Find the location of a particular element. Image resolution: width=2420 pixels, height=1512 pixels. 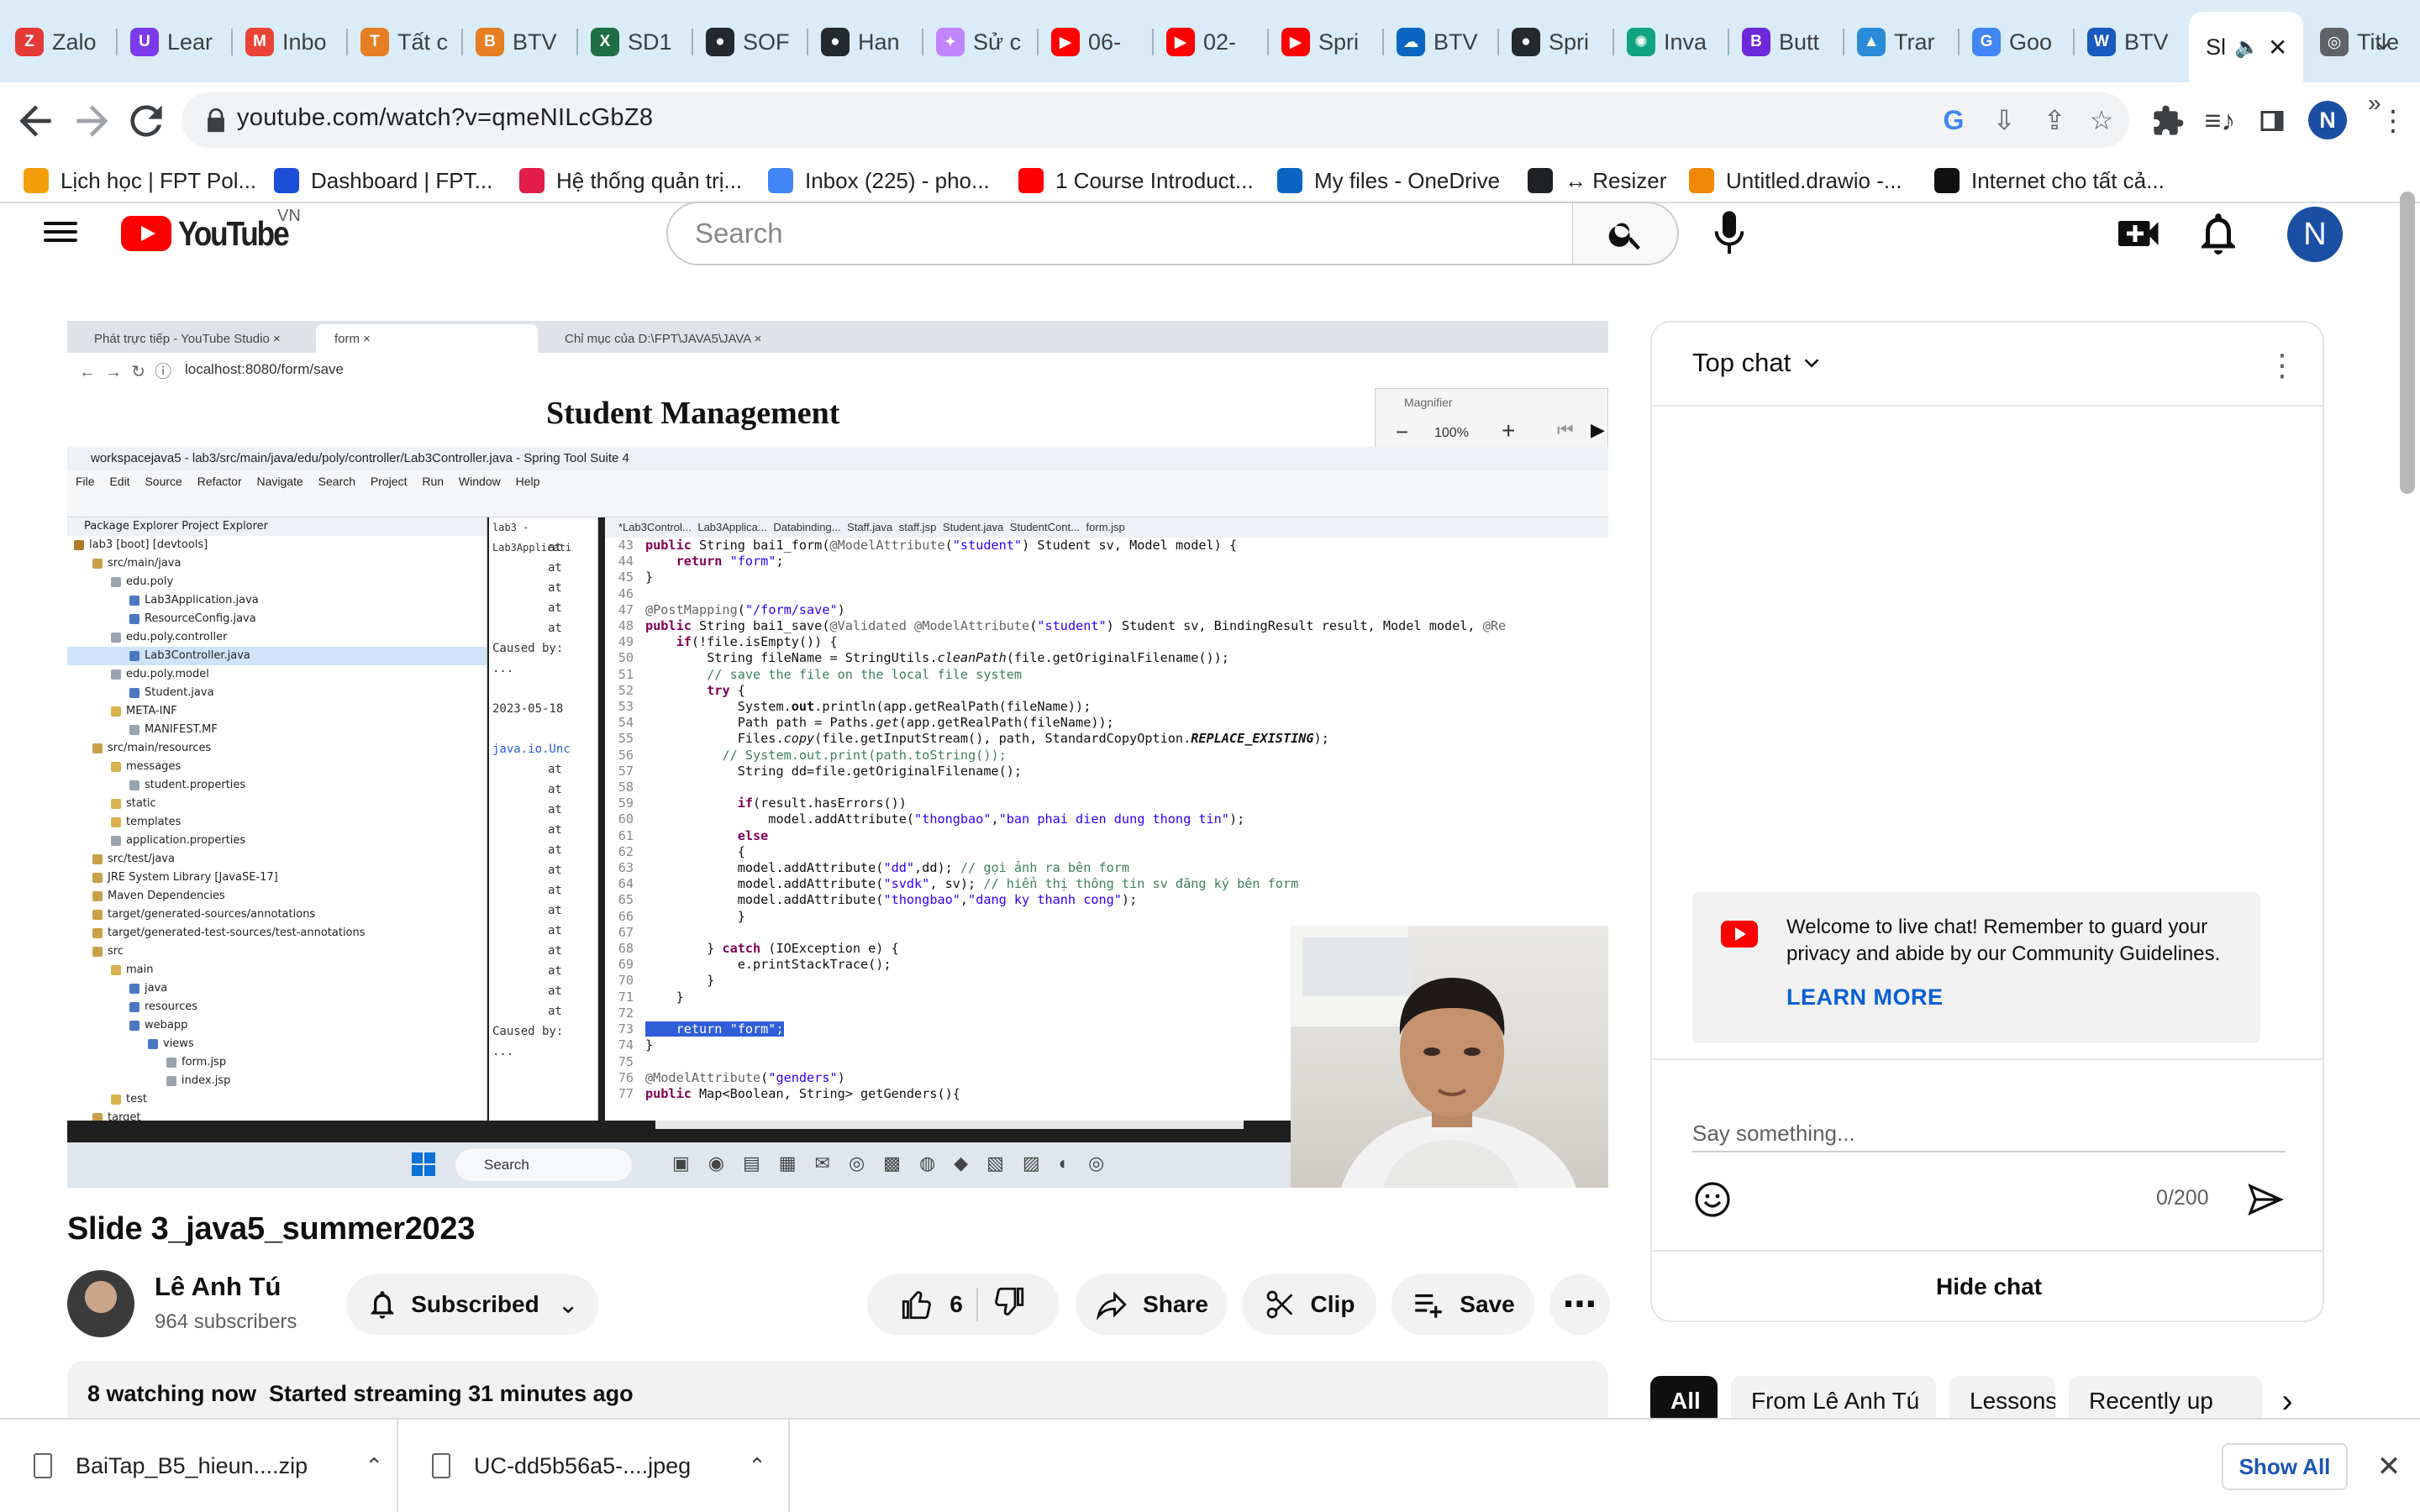

lock-icon is located at coordinates (216, 120).